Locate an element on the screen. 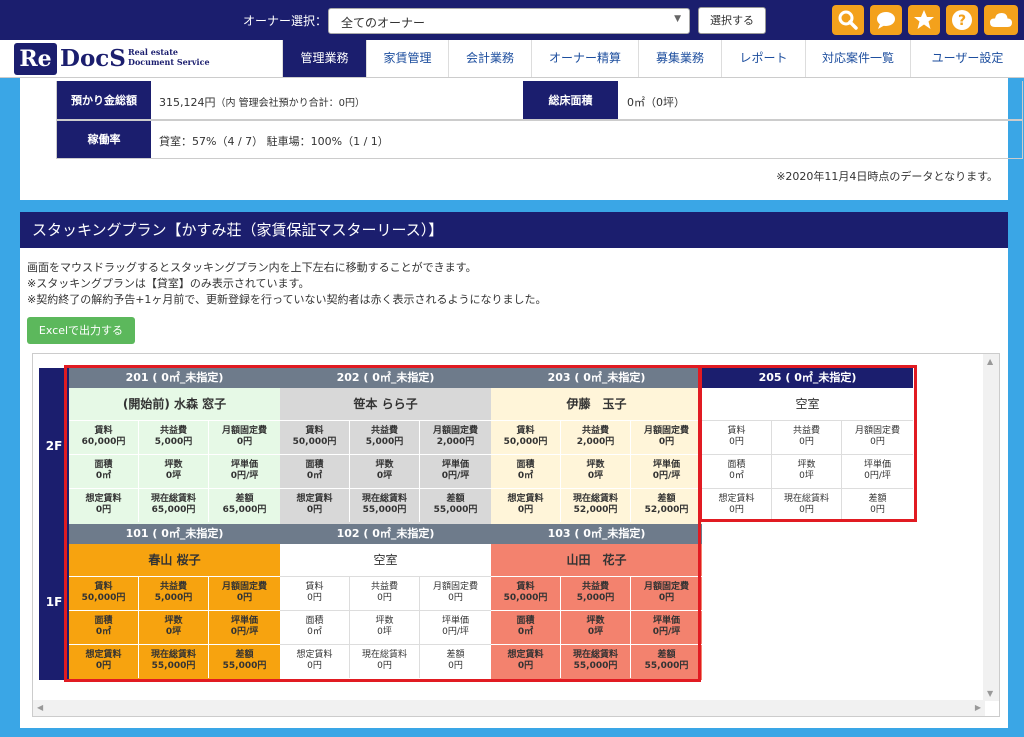 This screenshot has width=1024, height=737. excel-export-button: Excelで出力する is located at coordinates (81, 330).